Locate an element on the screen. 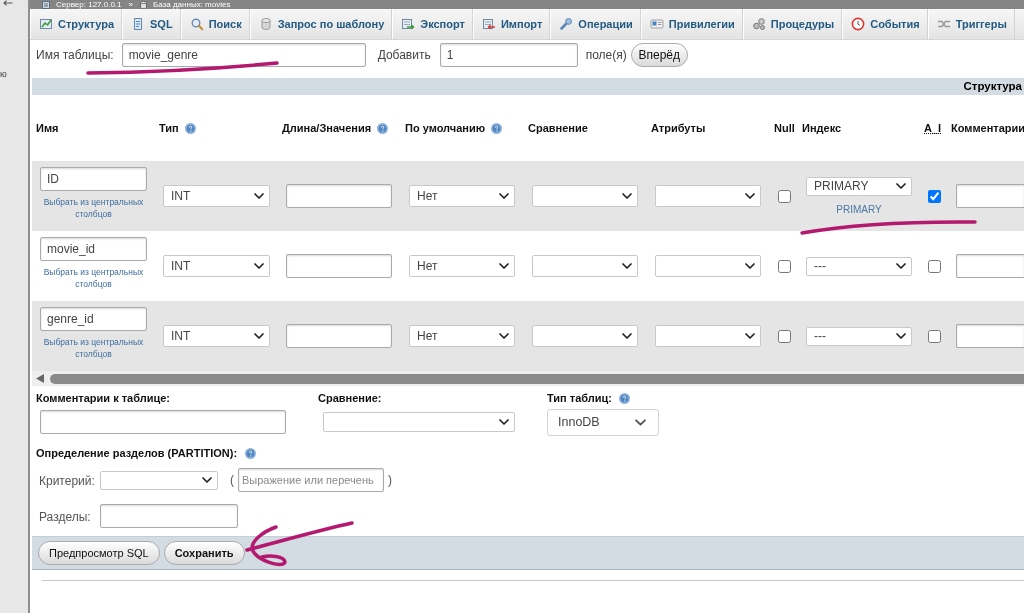 The image size is (1024, 613). sidebar-text: ю is located at coordinates (3, 74).